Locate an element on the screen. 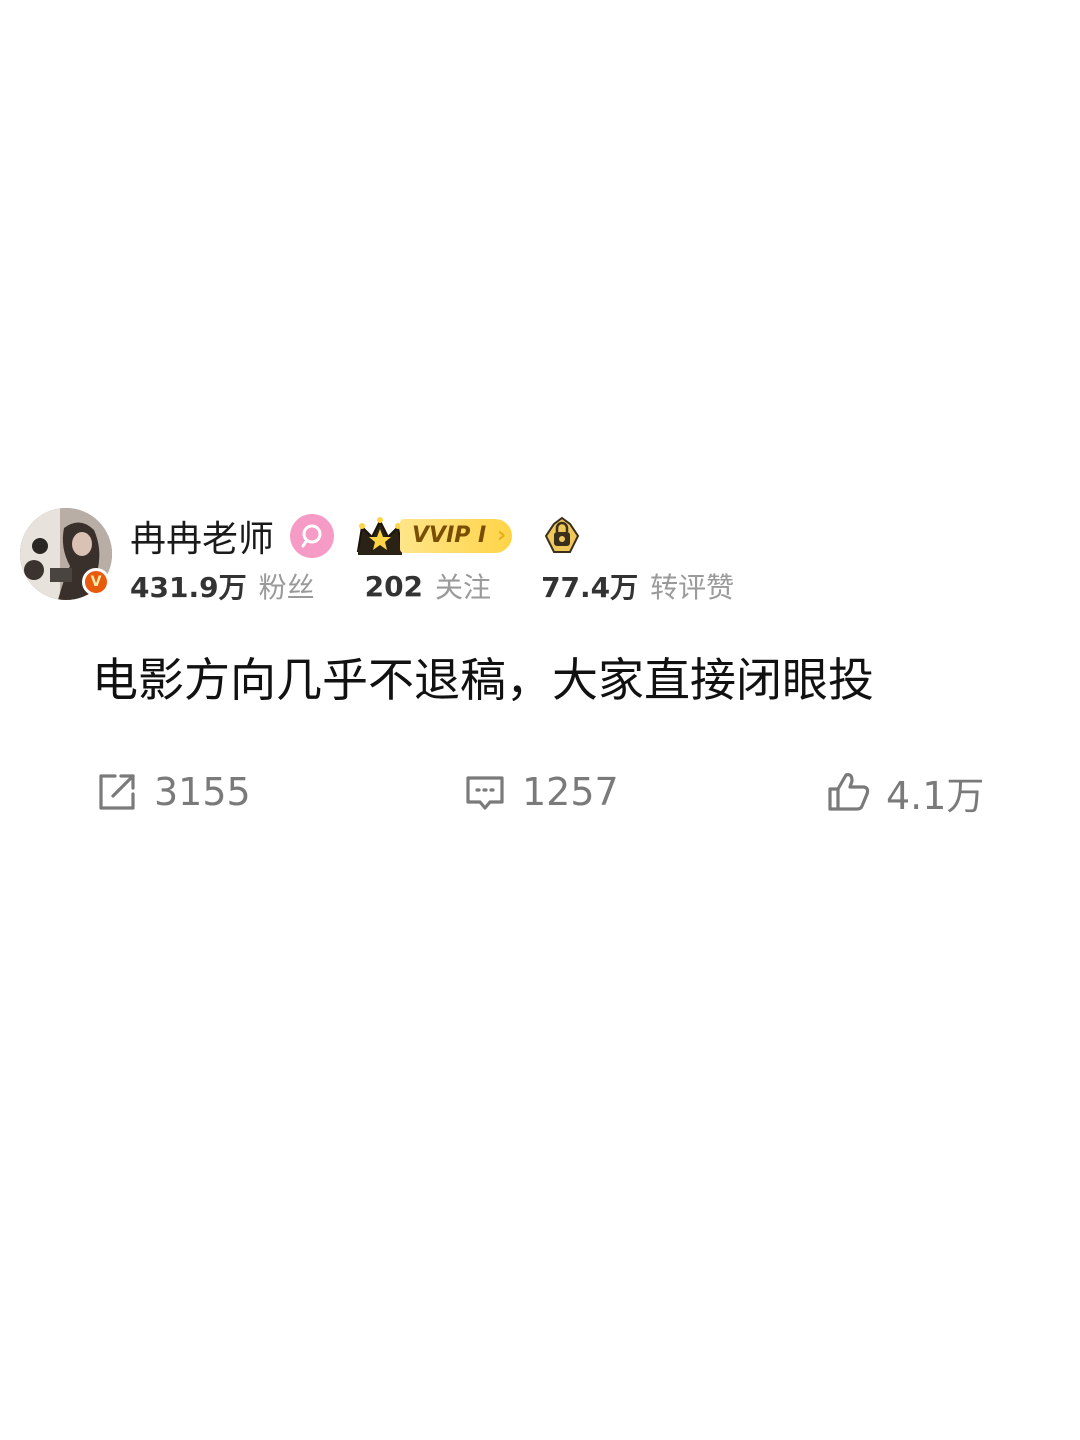 This screenshot has height=1440, width=1080. comment-bubble-icon is located at coordinates (485, 792).